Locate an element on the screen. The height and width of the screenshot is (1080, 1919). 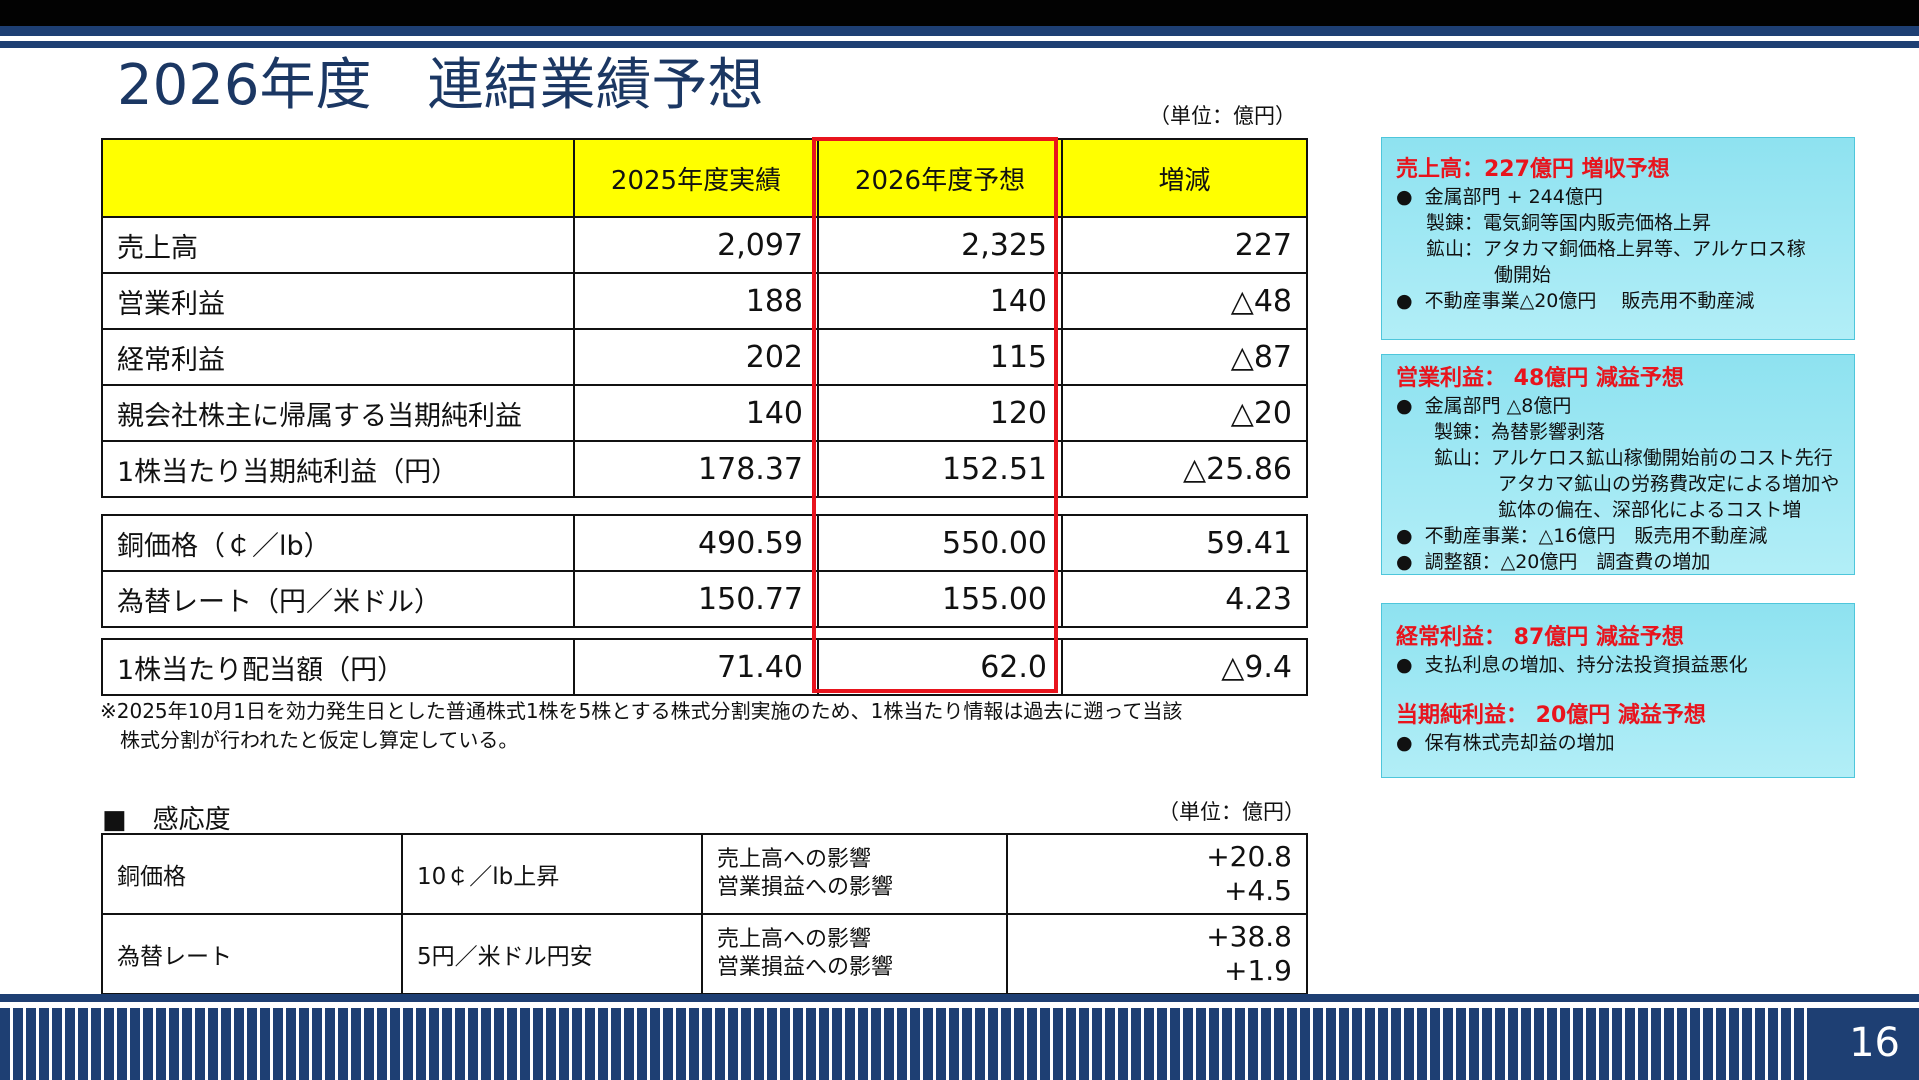
table-row: 経常利益 202 115 △87 is located at coordinates (704, 357).